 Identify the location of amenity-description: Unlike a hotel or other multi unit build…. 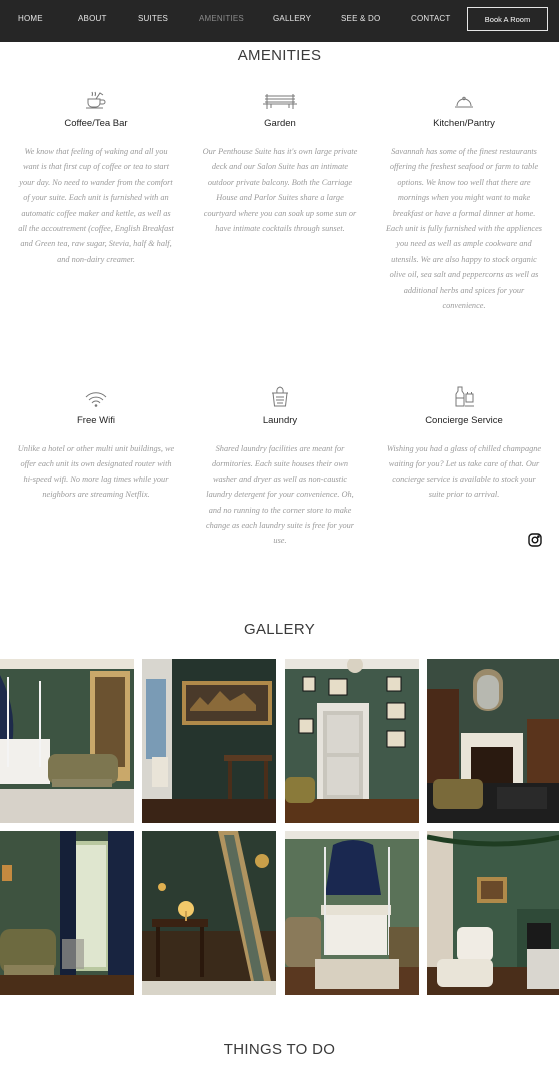
(96, 472).